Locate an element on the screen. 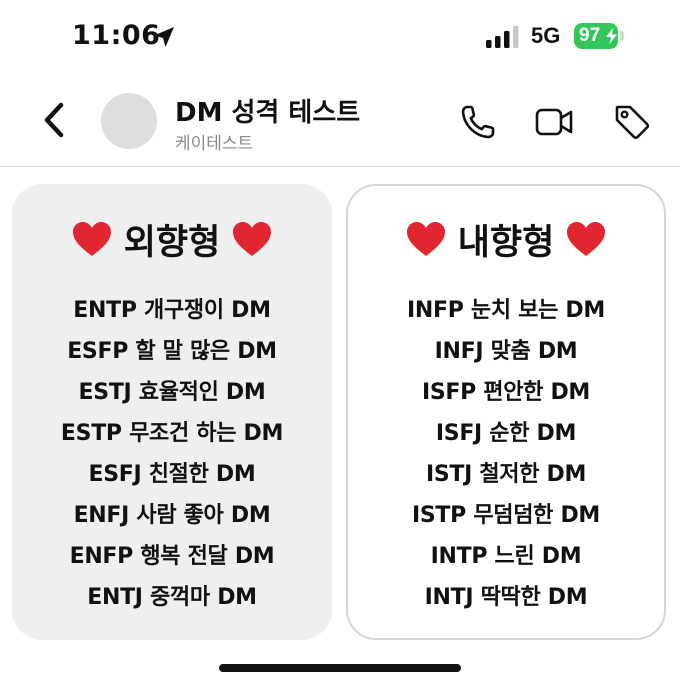 Image resolution: width=680 pixels, height=680 pixels. battery-indicator: 97 is located at coordinates (599, 36).